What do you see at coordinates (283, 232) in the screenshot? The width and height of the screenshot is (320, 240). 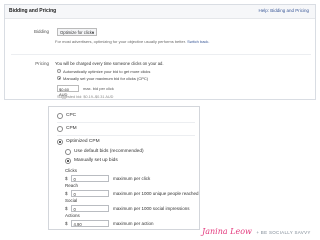 I see `watermark-tagline: + BE SOCIALLY SAVVY` at bounding box center [283, 232].